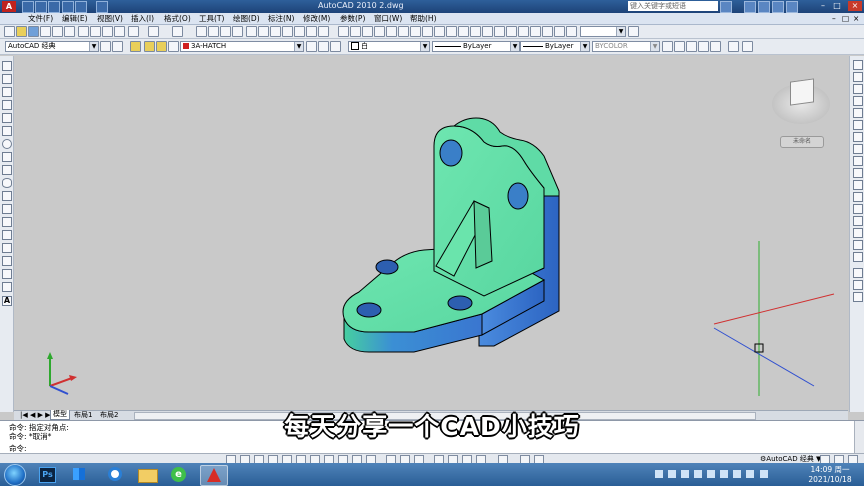  I want to click on menu-help: 帮助(H), so click(423, 18).